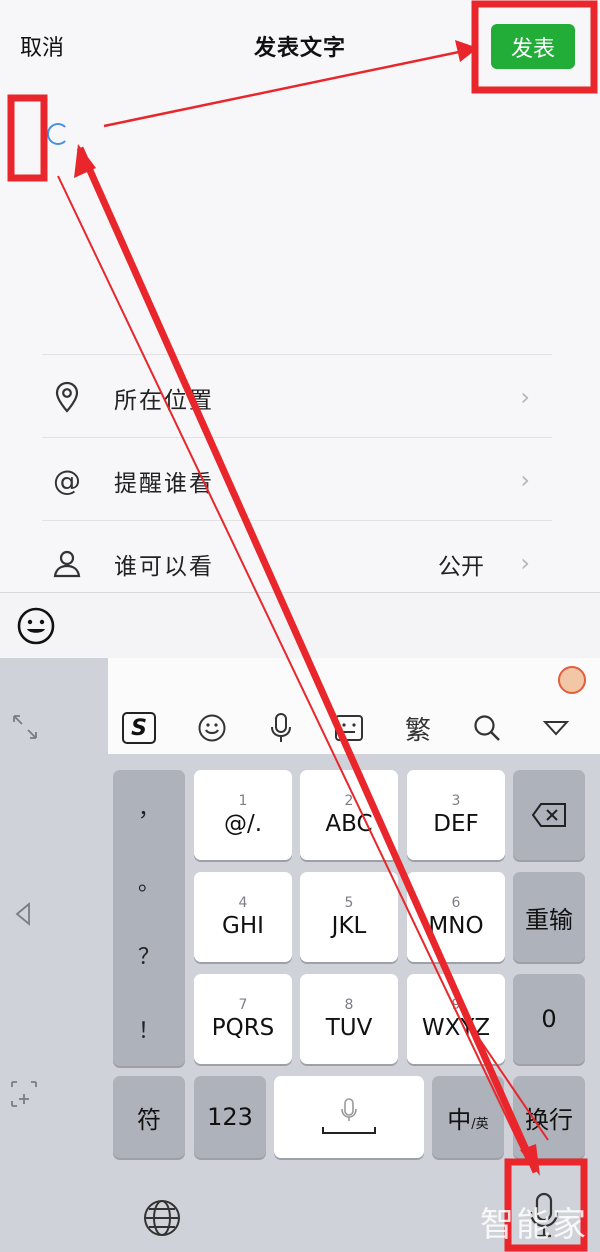  I want to click on traditional-chinese-toggle: 繁, so click(418, 728).